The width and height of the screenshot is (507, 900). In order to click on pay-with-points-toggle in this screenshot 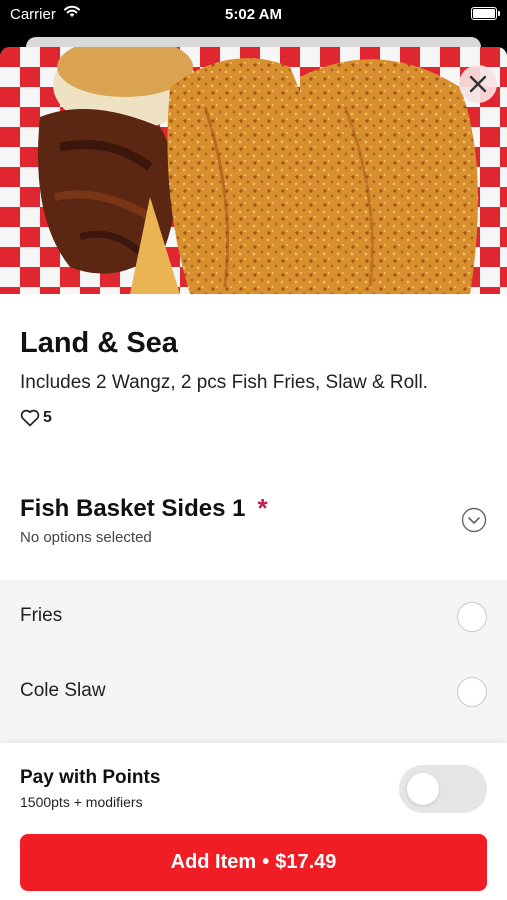, I will do `click(443, 789)`.